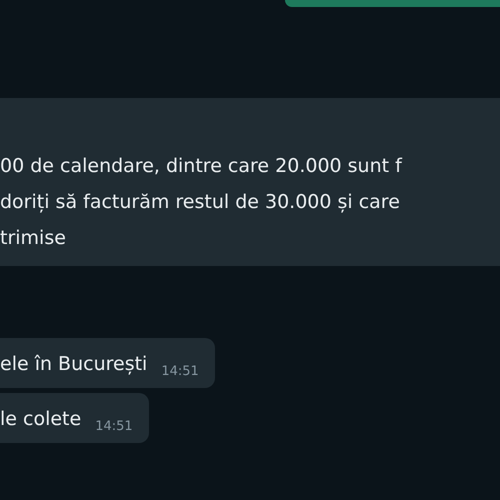 The image size is (500, 500). Describe the element at coordinates (200, 202) in the screenshot. I see `message-text: doriți să facturăm restul de 30.000 și care` at that location.